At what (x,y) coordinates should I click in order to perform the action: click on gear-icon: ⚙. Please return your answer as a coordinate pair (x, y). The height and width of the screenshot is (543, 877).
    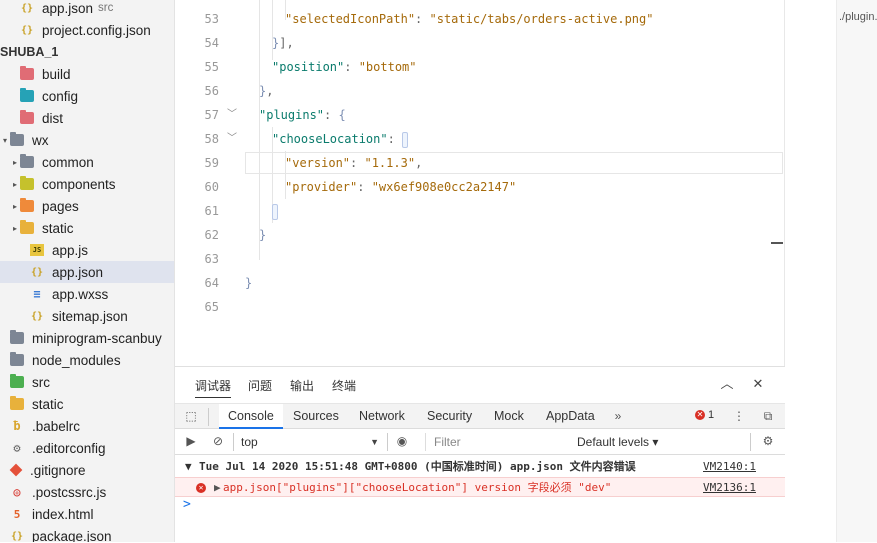
    Looking at the image, I should click on (17, 448).